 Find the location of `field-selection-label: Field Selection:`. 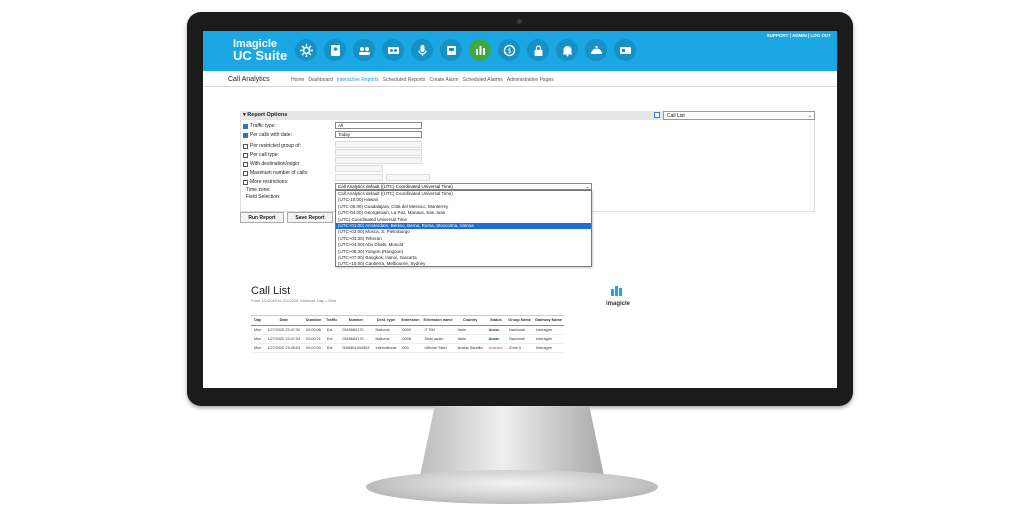

field-selection-label: Field Selection: is located at coordinates (263, 197).